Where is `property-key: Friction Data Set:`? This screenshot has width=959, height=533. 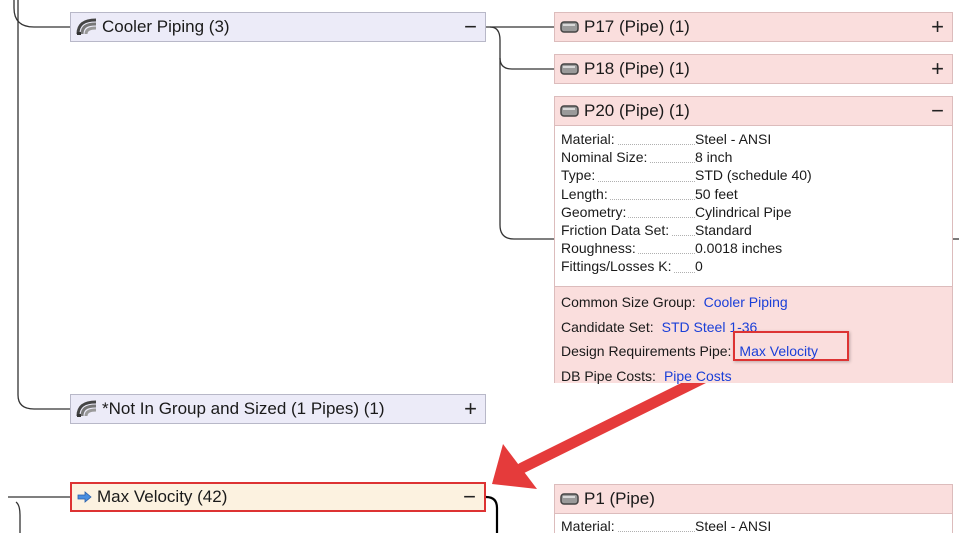
property-key: Friction Data Set: is located at coordinates (616, 229).